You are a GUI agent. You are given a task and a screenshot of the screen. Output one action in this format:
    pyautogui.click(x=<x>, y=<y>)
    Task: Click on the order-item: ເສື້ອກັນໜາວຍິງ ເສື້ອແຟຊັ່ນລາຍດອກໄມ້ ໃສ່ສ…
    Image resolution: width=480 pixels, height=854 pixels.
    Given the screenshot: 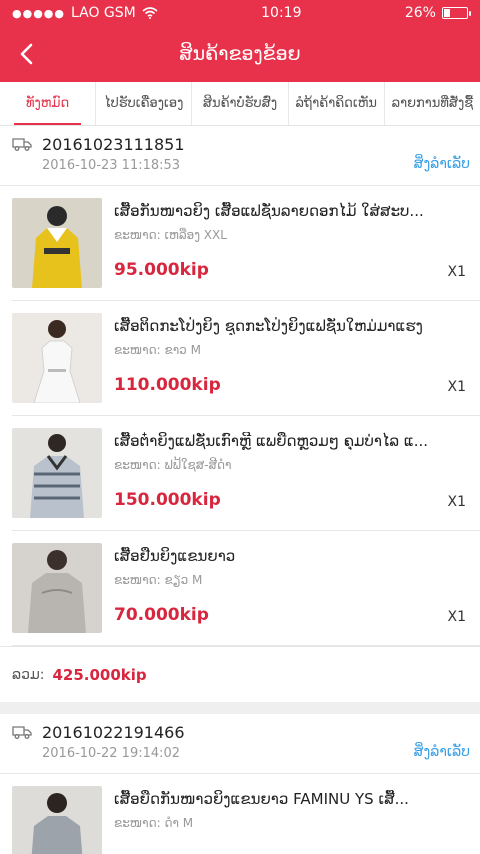 What is the action you would take?
    pyautogui.click(x=246, y=243)
    